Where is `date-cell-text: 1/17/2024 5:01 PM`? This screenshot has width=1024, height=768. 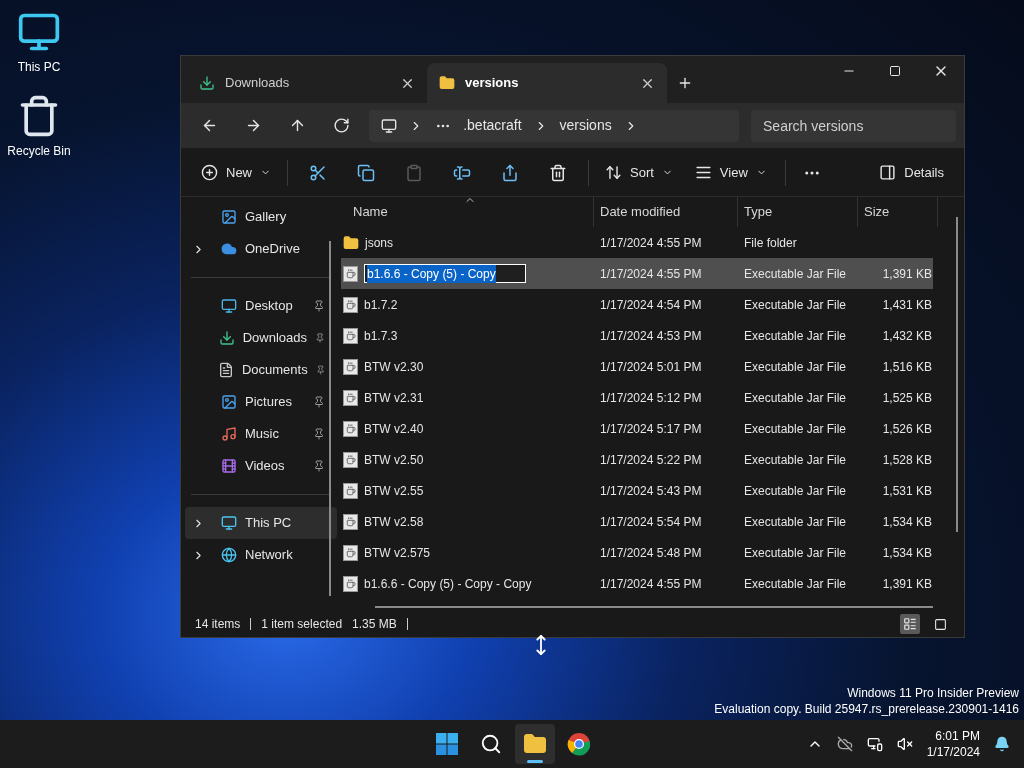
date-cell-text: 1/17/2024 5:01 PM is located at coordinates (651, 367).